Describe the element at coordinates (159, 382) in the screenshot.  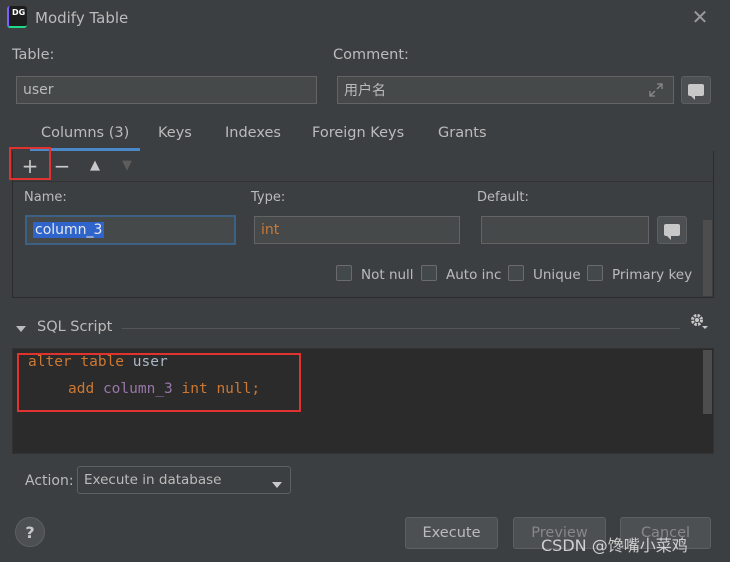
I see `sql-highlight-box` at that location.